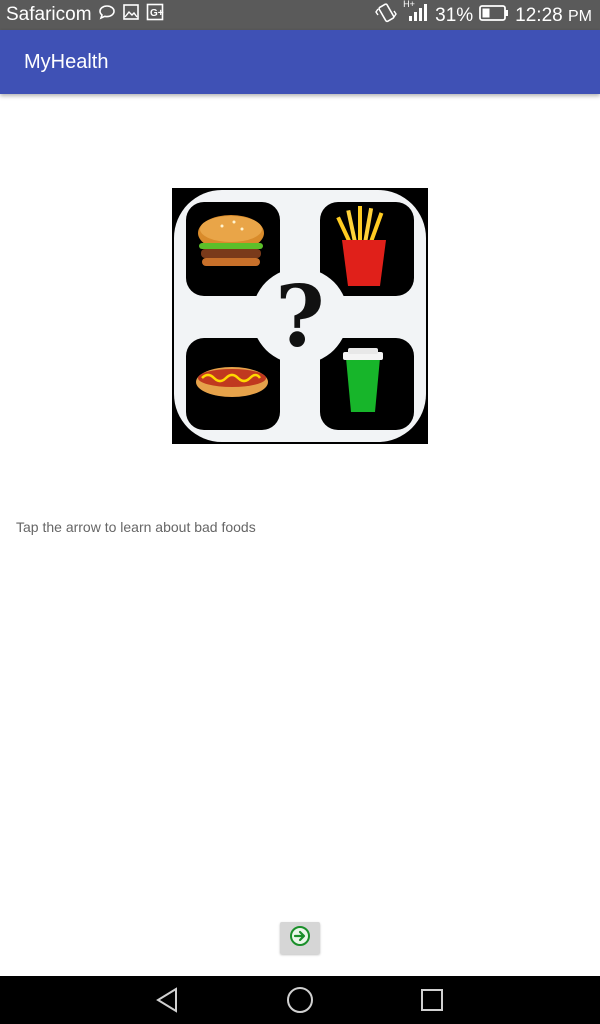 This screenshot has width=600, height=1024. I want to click on recents-icon, so click(432, 1000).